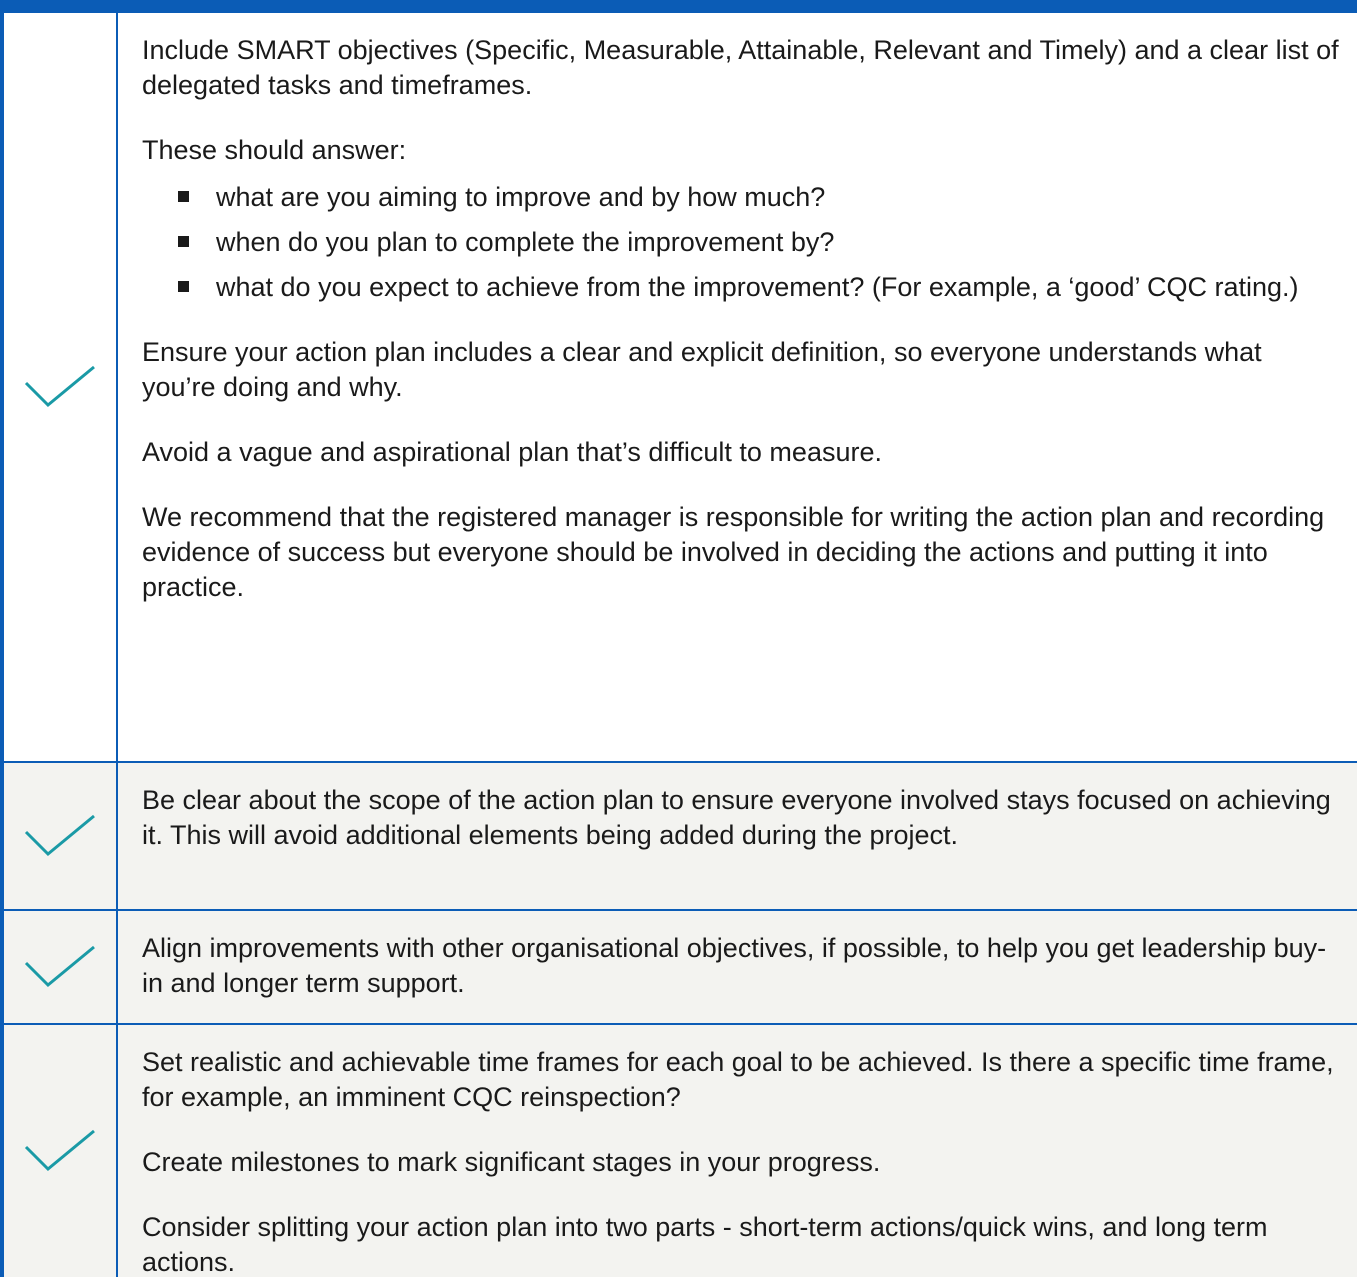 The image size is (1357, 1280). I want to click on top-border, so click(678, 6).